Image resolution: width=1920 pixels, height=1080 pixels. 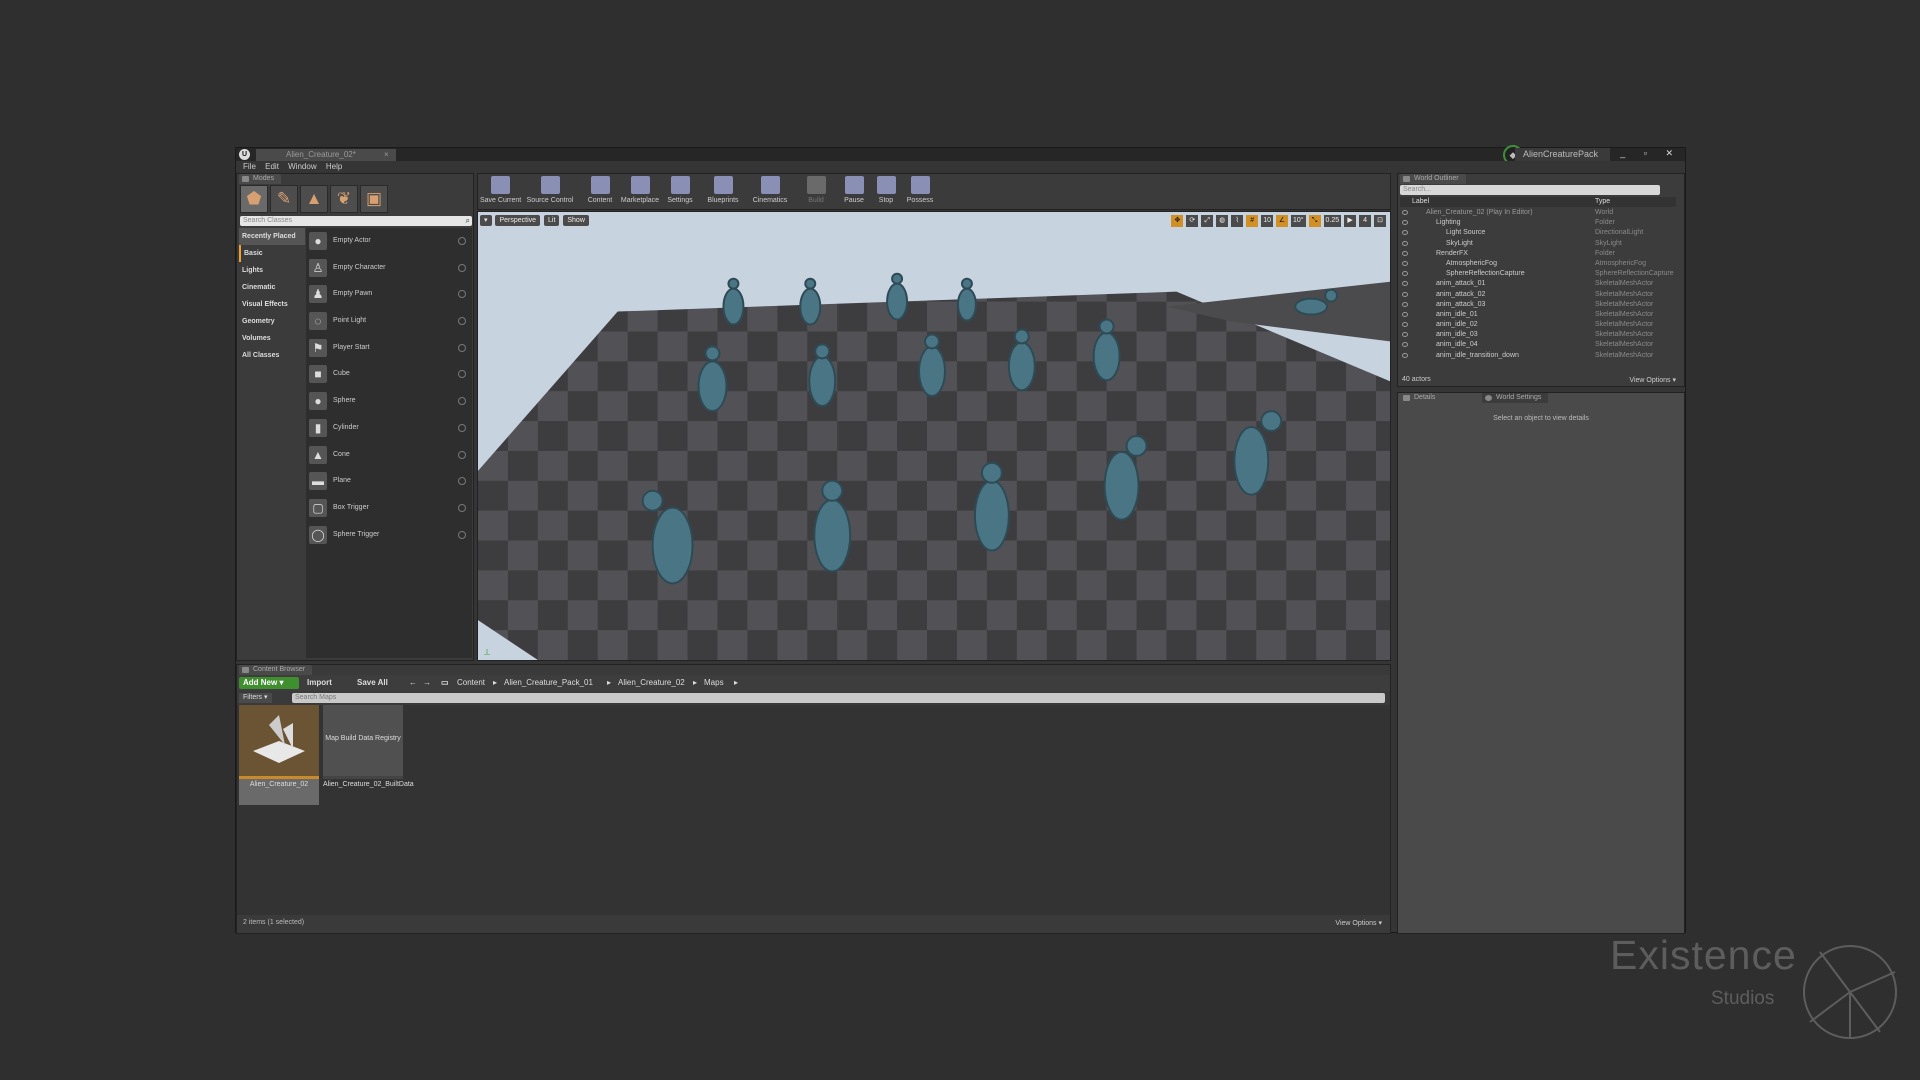 I want to click on outliner-row: anim_attack_03 SkeletalMeshActor, so click(x=1538, y=305).